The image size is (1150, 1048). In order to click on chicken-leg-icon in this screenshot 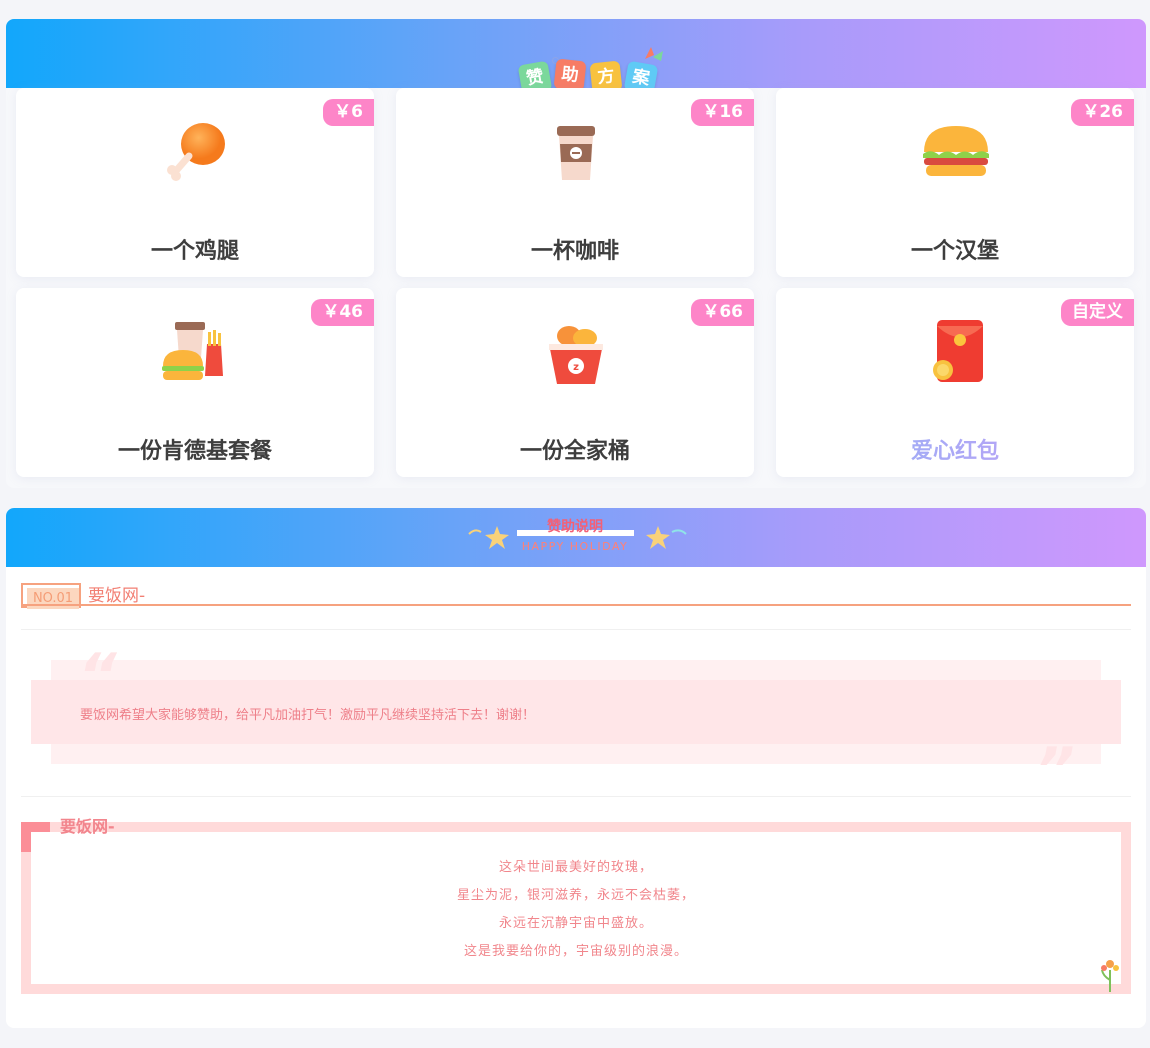, I will do `click(196, 152)`.